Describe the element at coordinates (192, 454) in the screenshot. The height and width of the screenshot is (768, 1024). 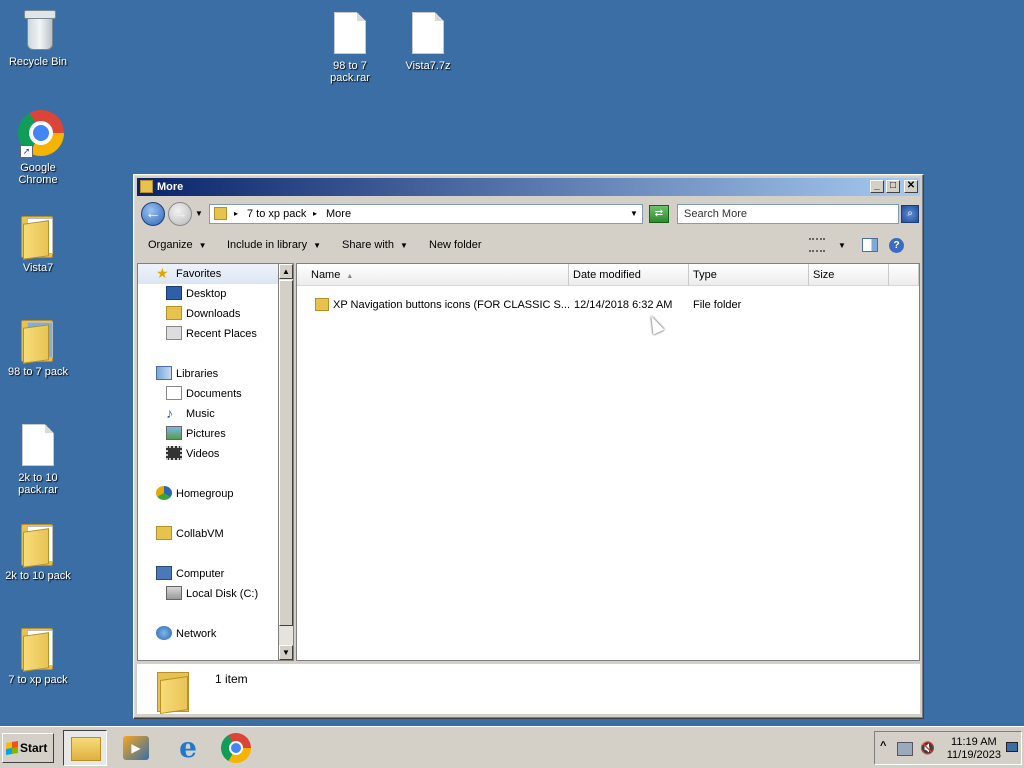
I see `nav-videos: Videos` at that location.